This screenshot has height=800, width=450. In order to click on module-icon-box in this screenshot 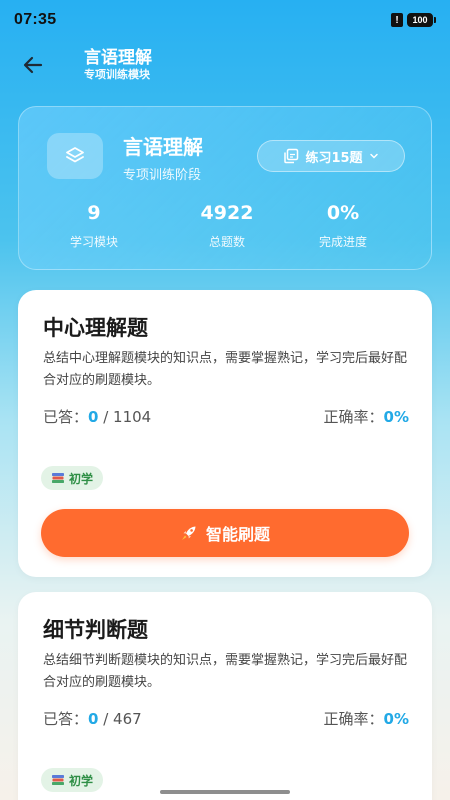, I will do `click(75, 156)`.